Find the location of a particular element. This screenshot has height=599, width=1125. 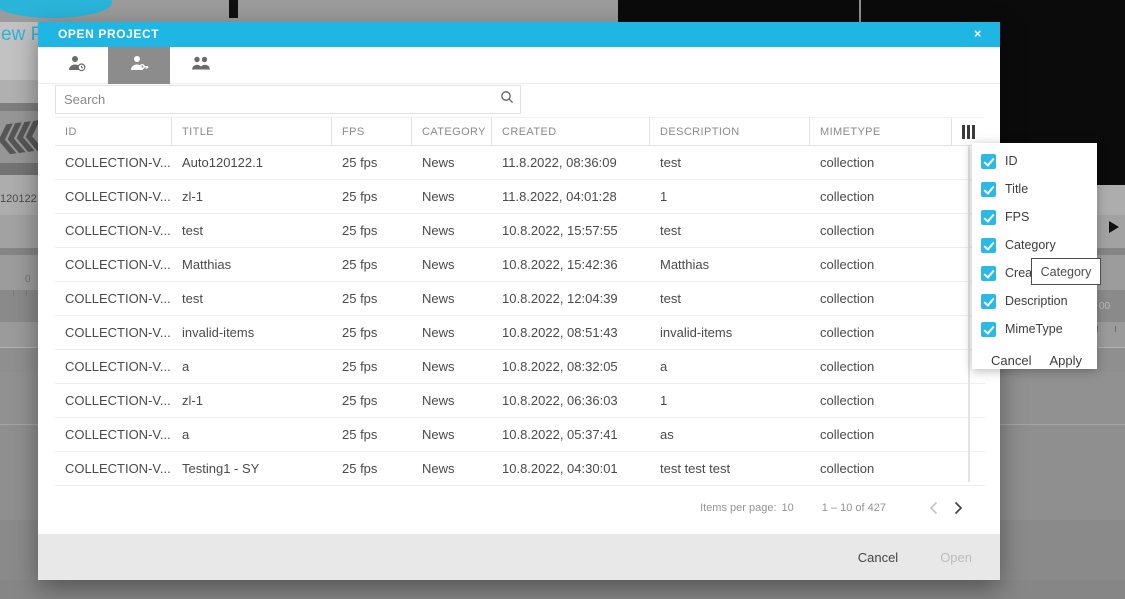

search-box is located at coordinates (288, 99).